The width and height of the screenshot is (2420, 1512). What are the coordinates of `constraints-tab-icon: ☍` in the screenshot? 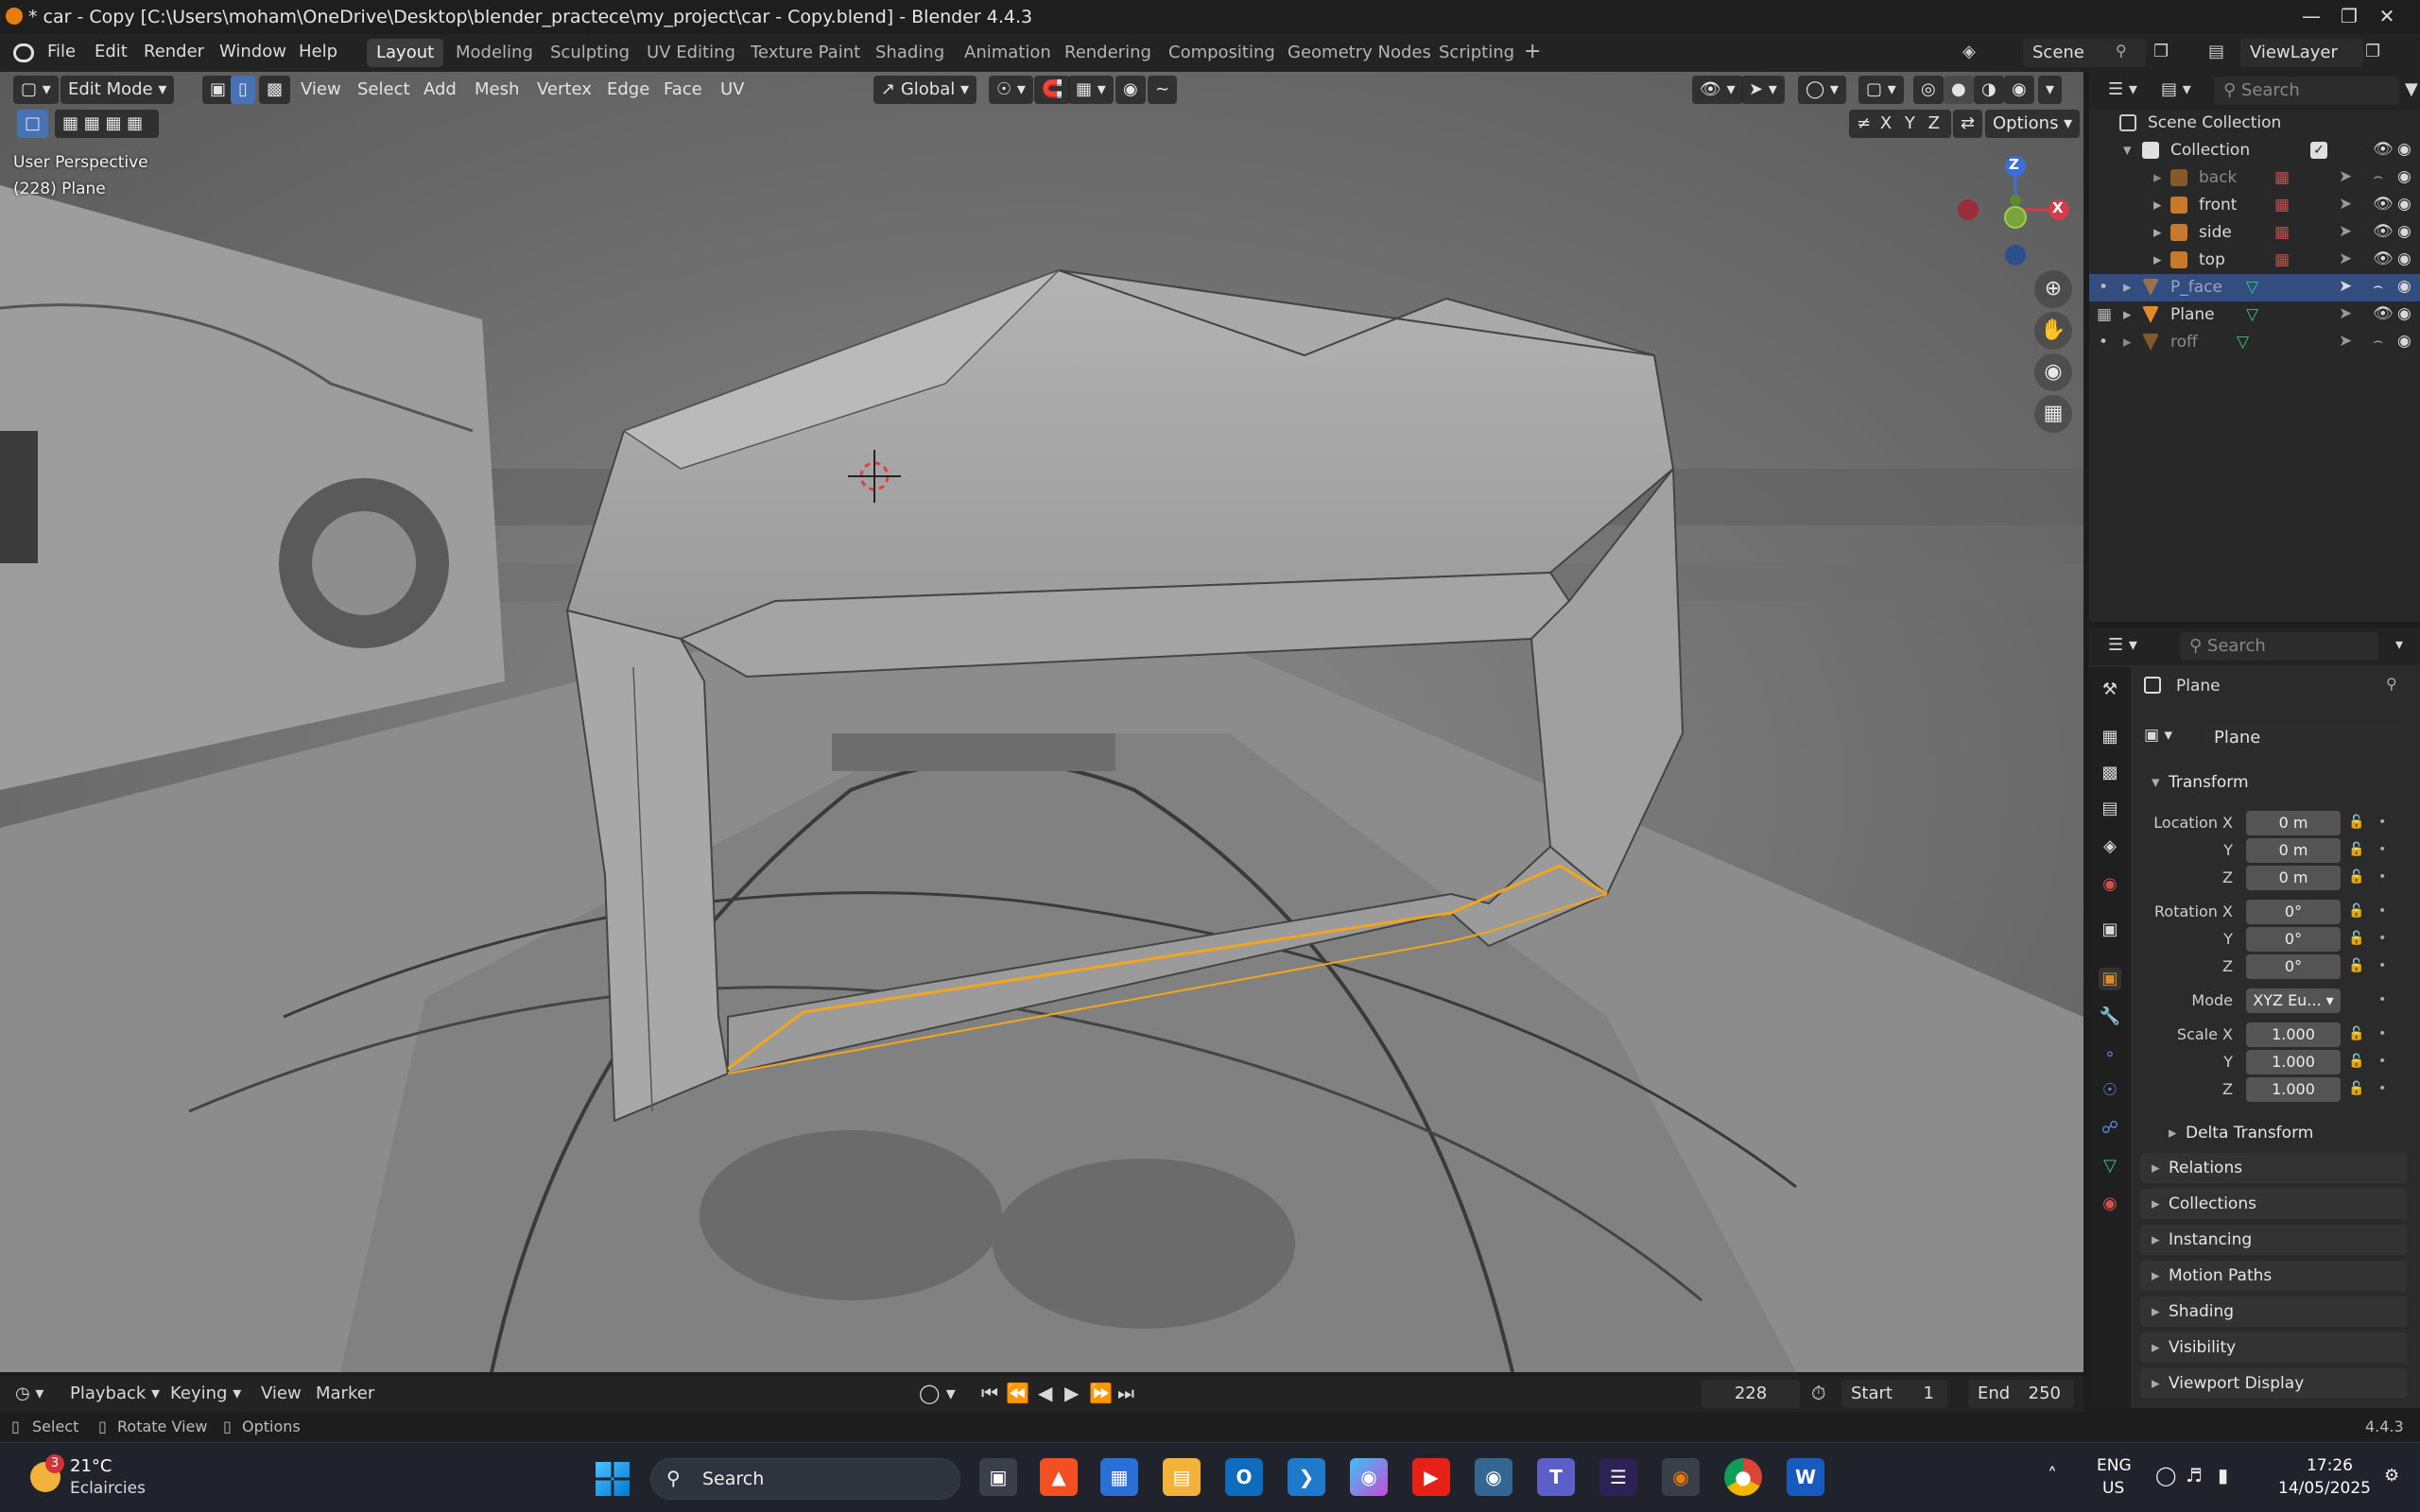 It's located at (2110, 1128).